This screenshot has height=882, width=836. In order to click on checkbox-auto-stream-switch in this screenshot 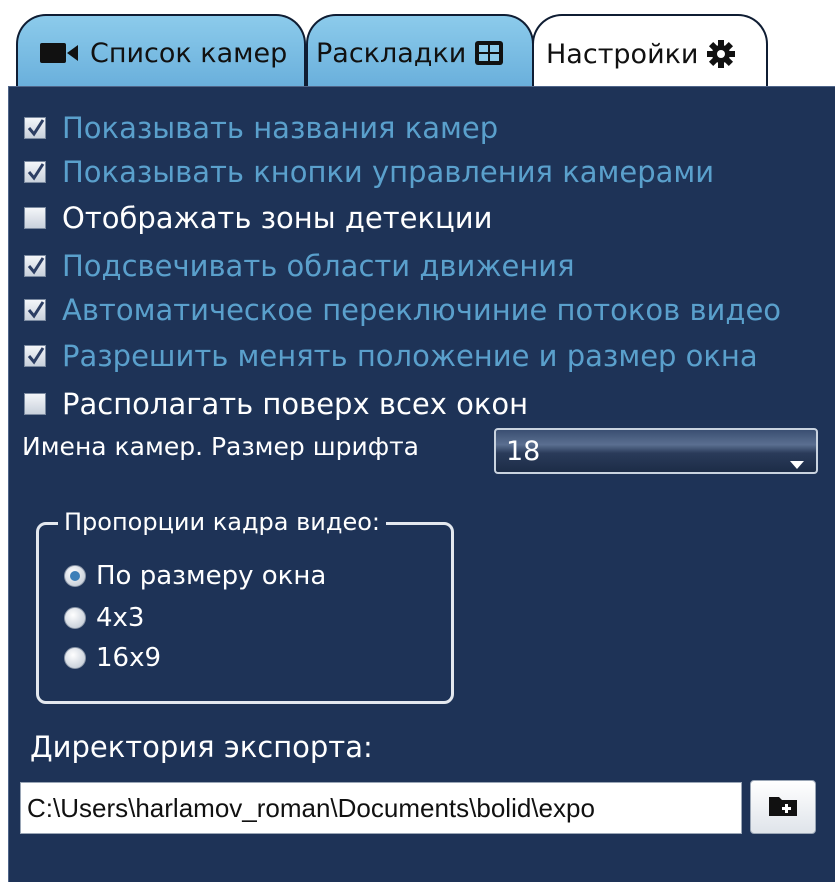, I will do `click(35, 310)`.